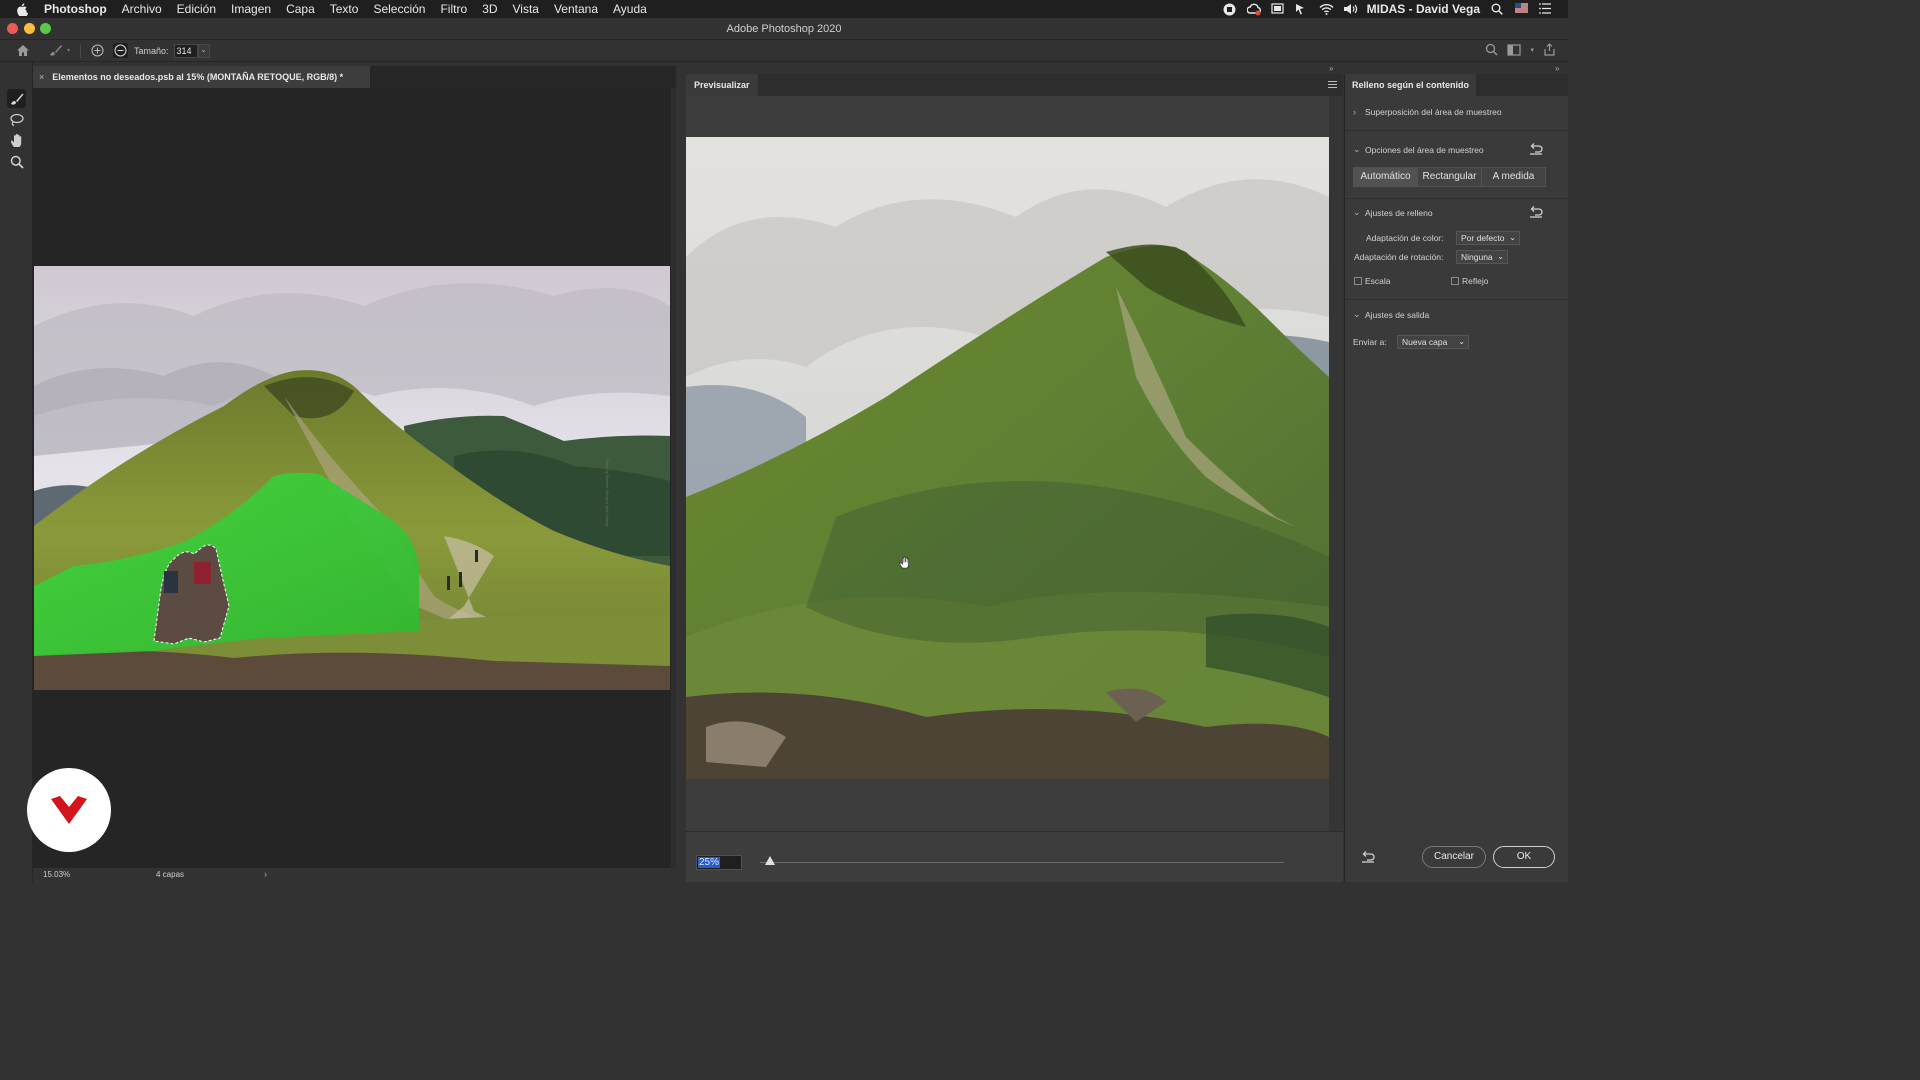 The image size is (1920, 1080). I want to click on menu-ayuda: Ayuda, so click(630, 9).